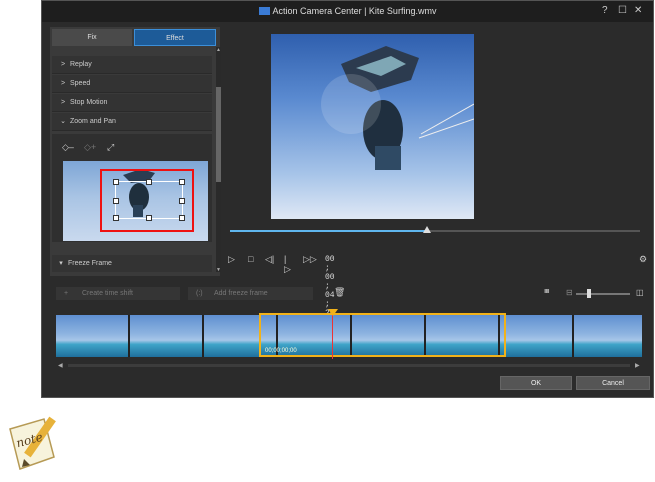  I want to click on chevron-down-icon: ⌄, so click(63, 121).